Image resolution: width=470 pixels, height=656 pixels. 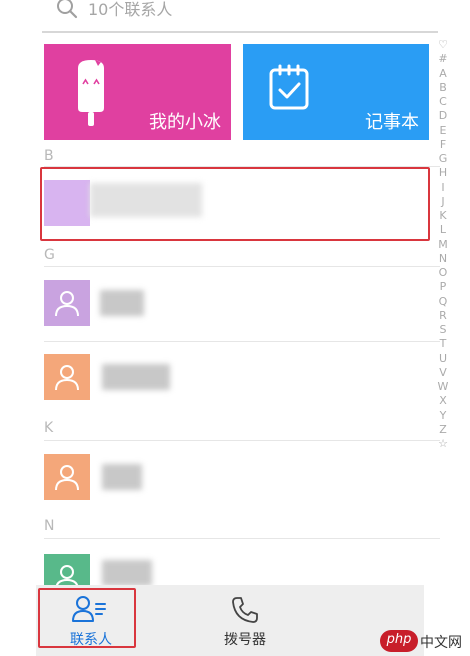 I want to click on index-letter: D, so click(x=443, y=116).